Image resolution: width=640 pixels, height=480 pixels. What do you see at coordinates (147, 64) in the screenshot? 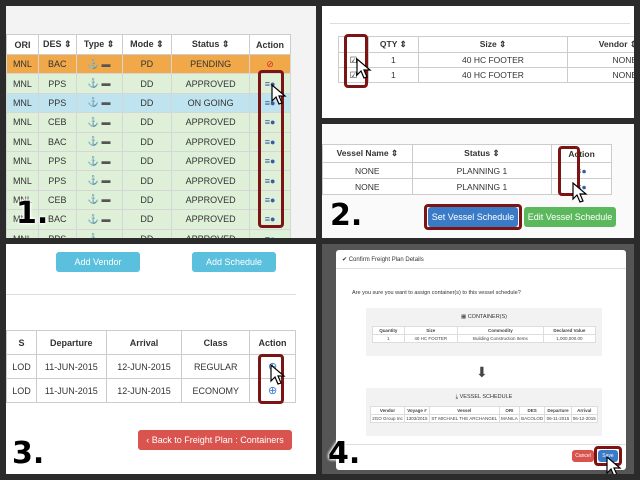
I see `cell-mode: PD` at bounding box center [147, 64].